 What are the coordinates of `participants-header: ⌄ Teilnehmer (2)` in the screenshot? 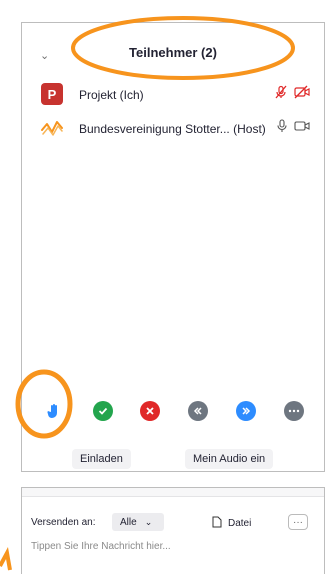 It's located at (173, 52).